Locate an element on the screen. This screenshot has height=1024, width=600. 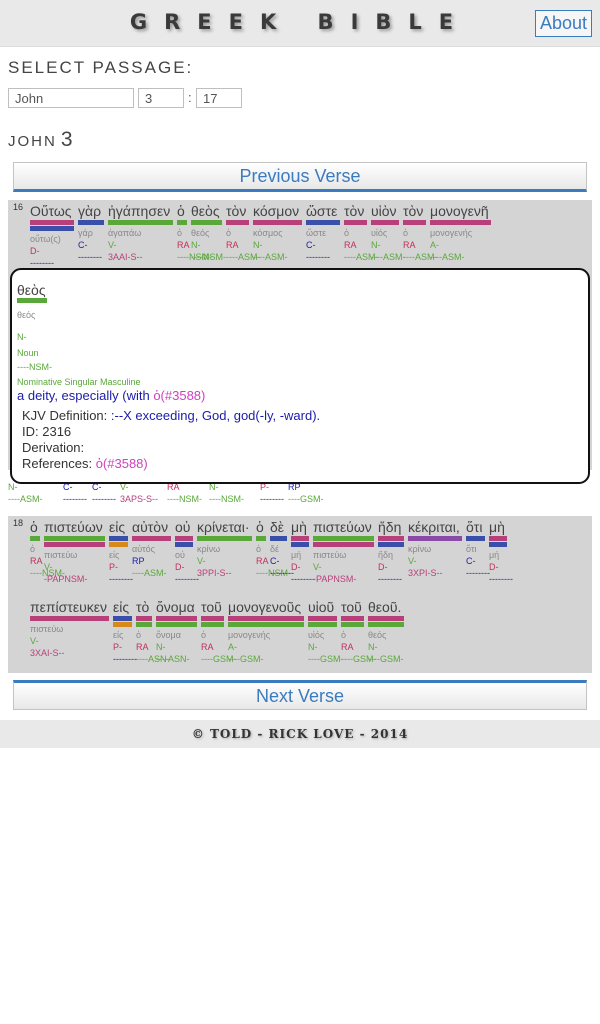
popup-pos-code: N- is located at coordinates (22, 337).